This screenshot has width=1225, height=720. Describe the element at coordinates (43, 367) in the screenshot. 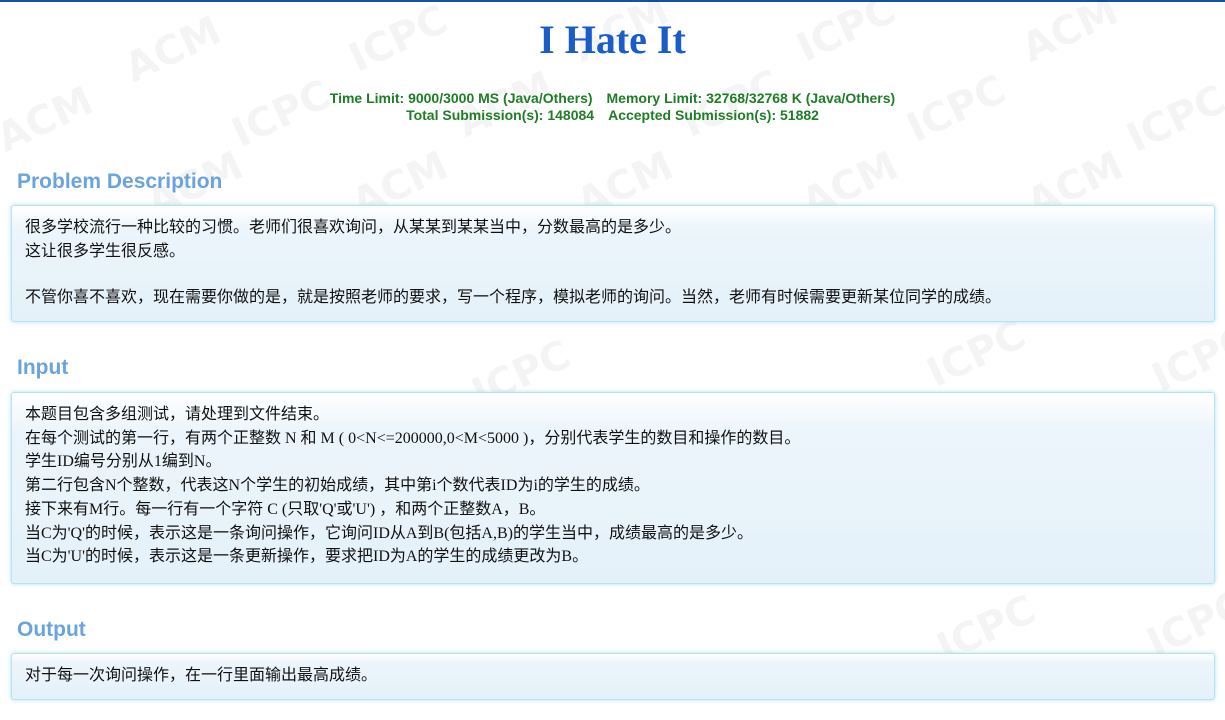

I see `input-heading: Input` at that location.